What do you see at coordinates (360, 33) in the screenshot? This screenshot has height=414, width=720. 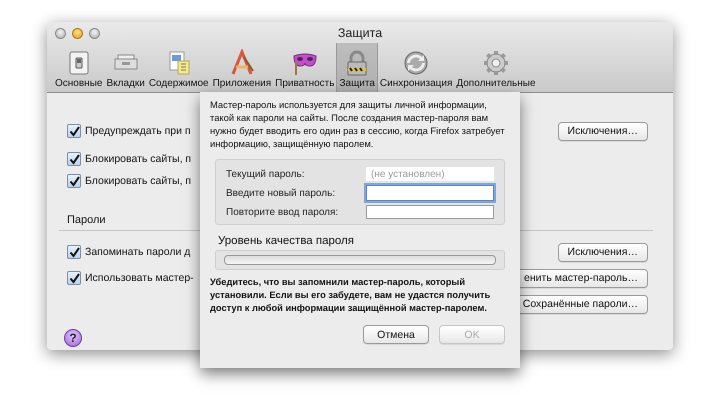 I see `window-title: Защита` at bounding box center [360, 33].